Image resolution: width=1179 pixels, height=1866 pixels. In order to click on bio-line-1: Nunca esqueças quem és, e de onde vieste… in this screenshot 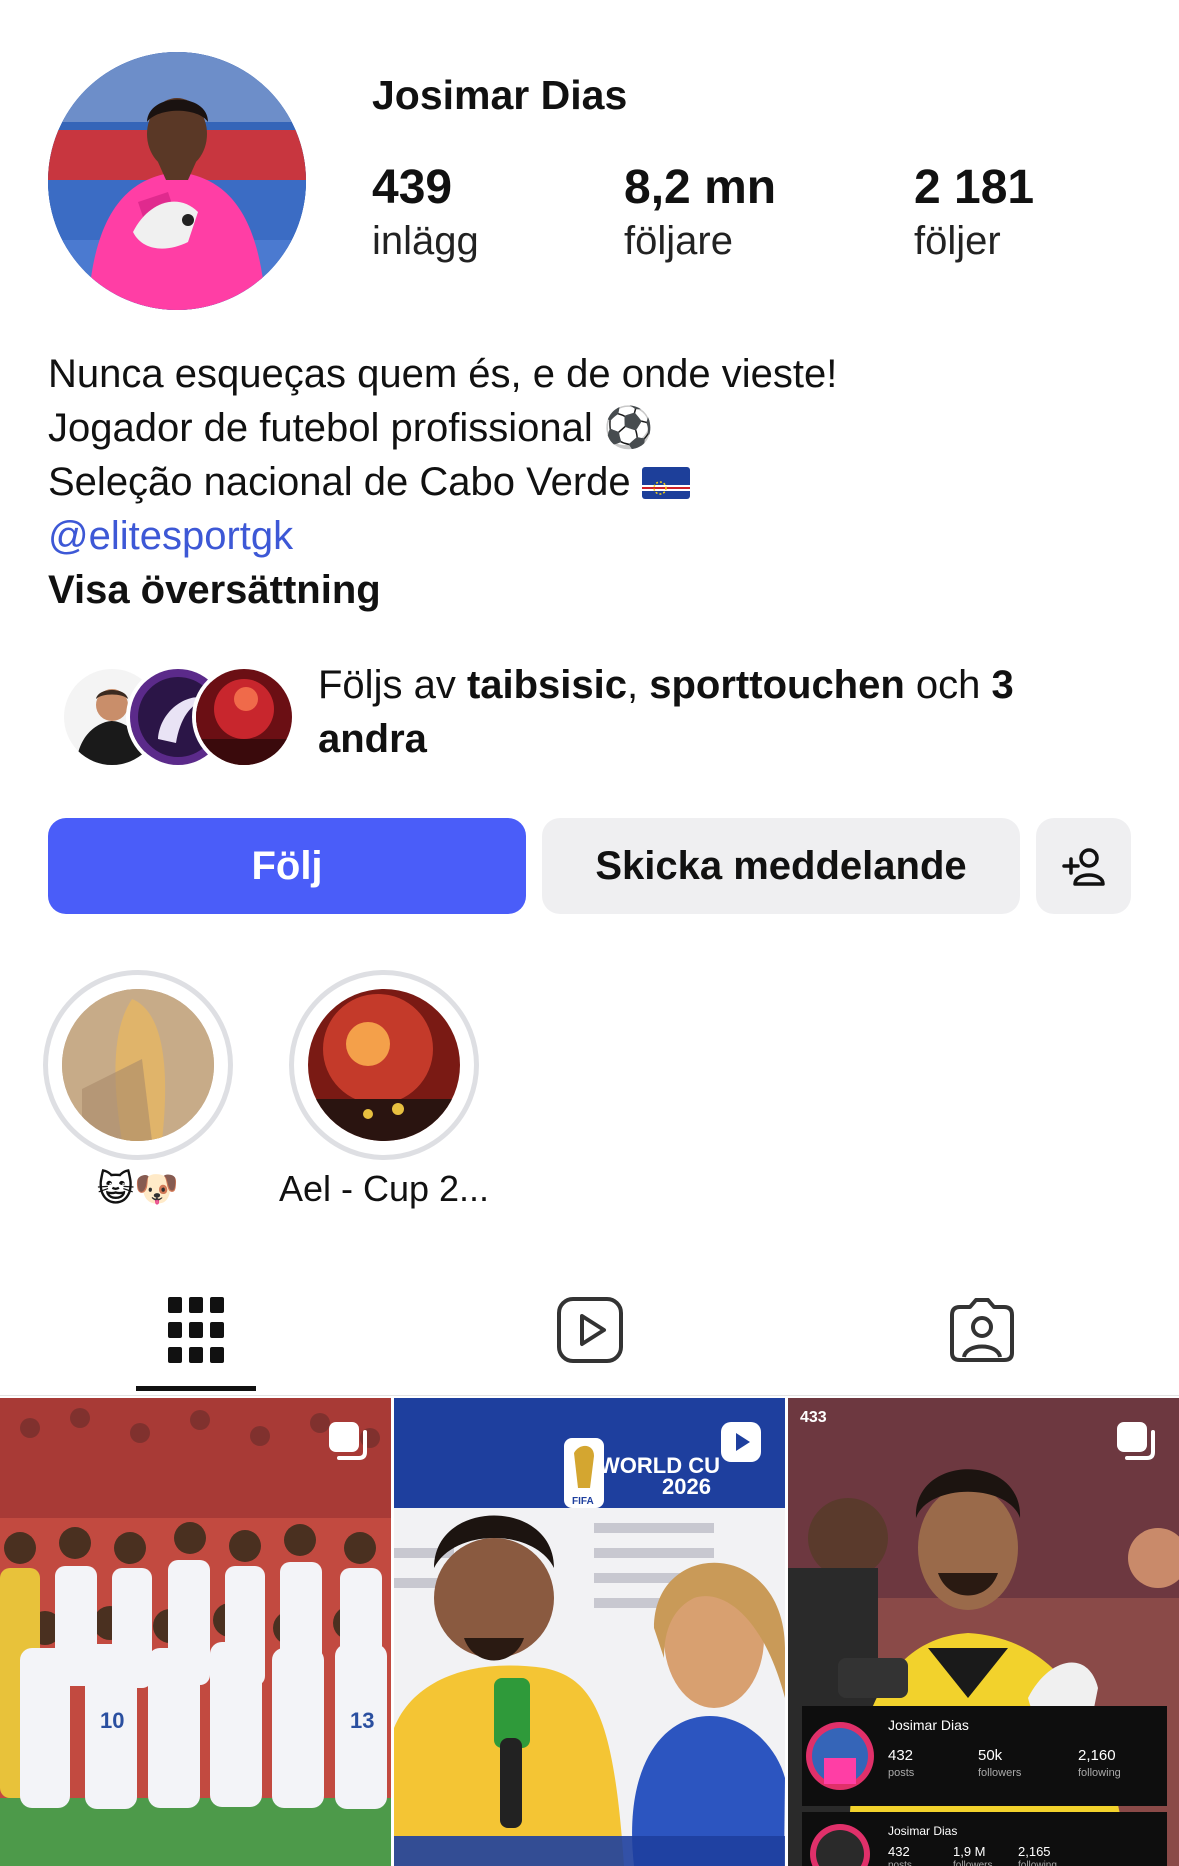, I will do `click(443, 374)`.